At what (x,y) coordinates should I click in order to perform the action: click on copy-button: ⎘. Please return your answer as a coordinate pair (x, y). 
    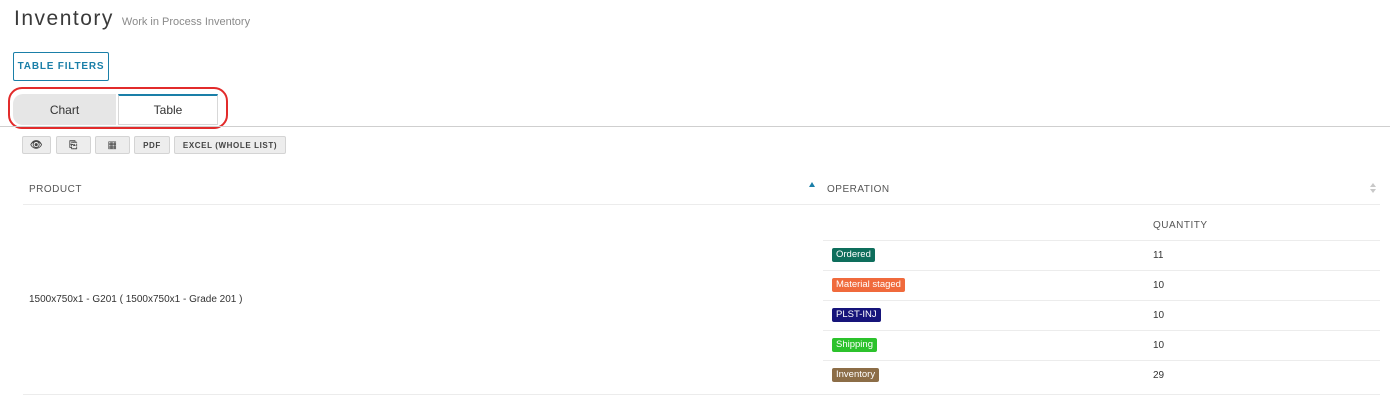
    Looking at the image, I should click on (73, 145).